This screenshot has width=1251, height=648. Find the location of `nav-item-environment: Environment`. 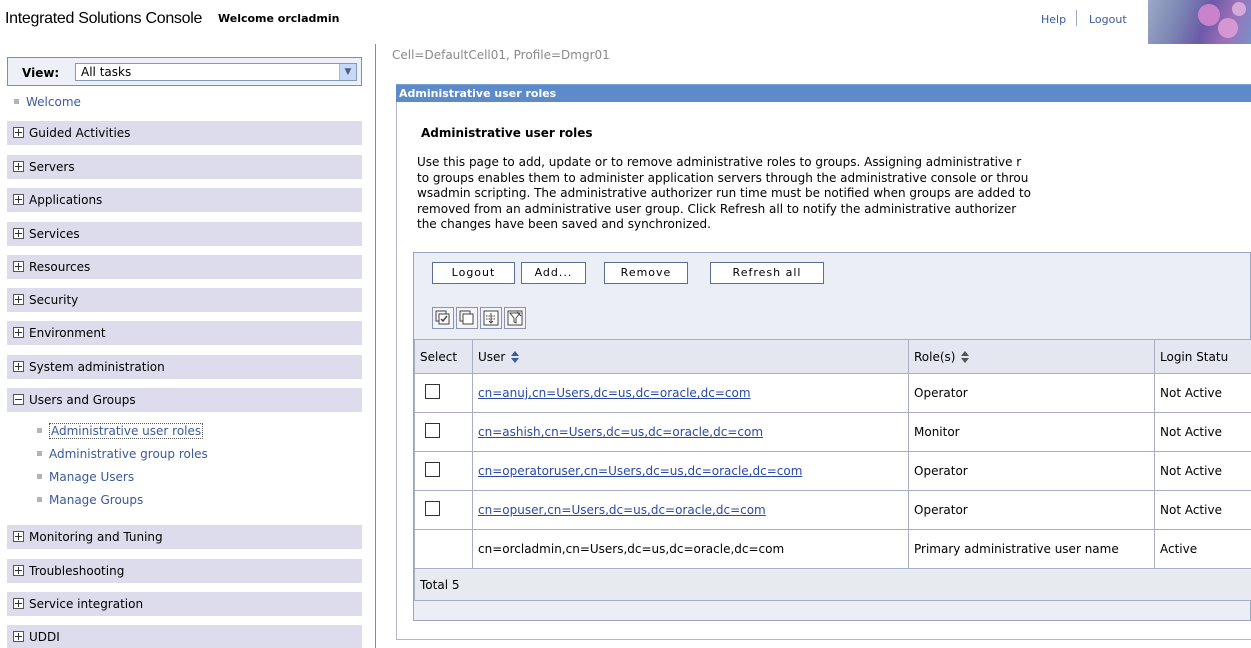

nav-item-environment: Environment is located at coordinates (184, 333).